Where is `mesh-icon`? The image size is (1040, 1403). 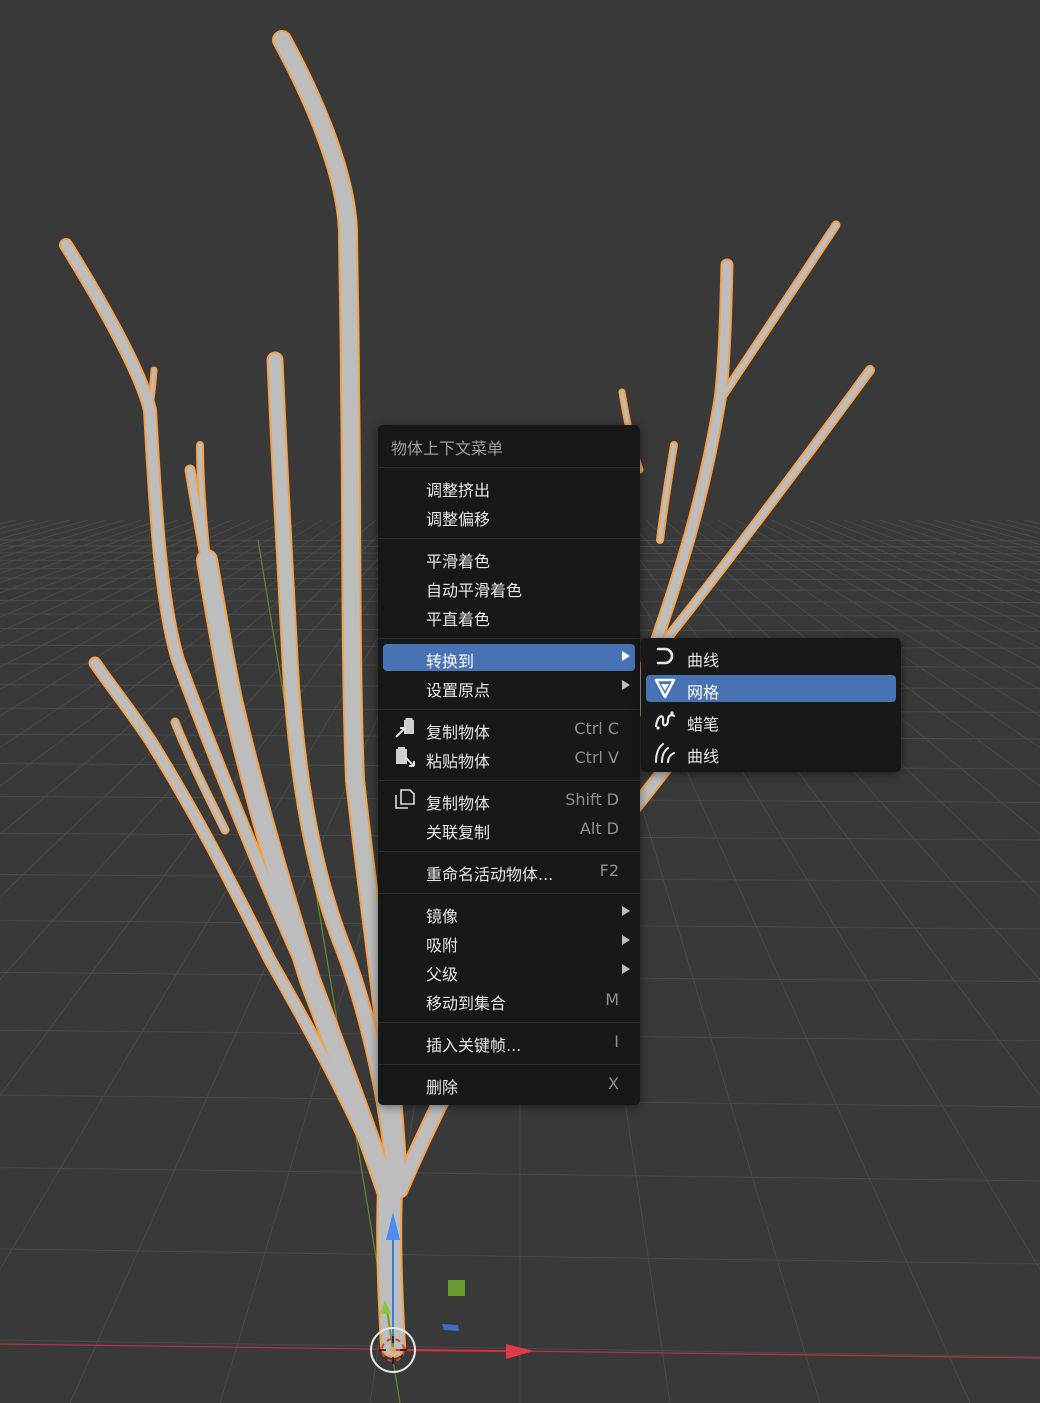
mesh-icon is located at coordinates (665, 688).